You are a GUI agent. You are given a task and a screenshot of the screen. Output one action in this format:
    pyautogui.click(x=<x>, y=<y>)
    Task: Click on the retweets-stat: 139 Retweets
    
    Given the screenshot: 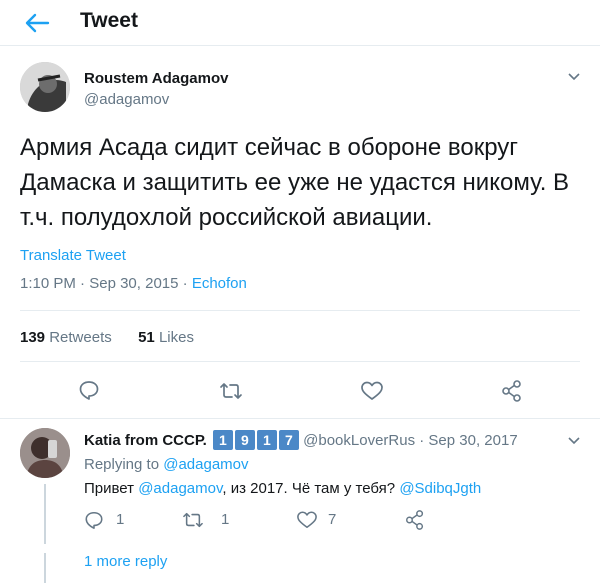 What is the action you would take?
    pyautogui.click(x=66, y=337)
    